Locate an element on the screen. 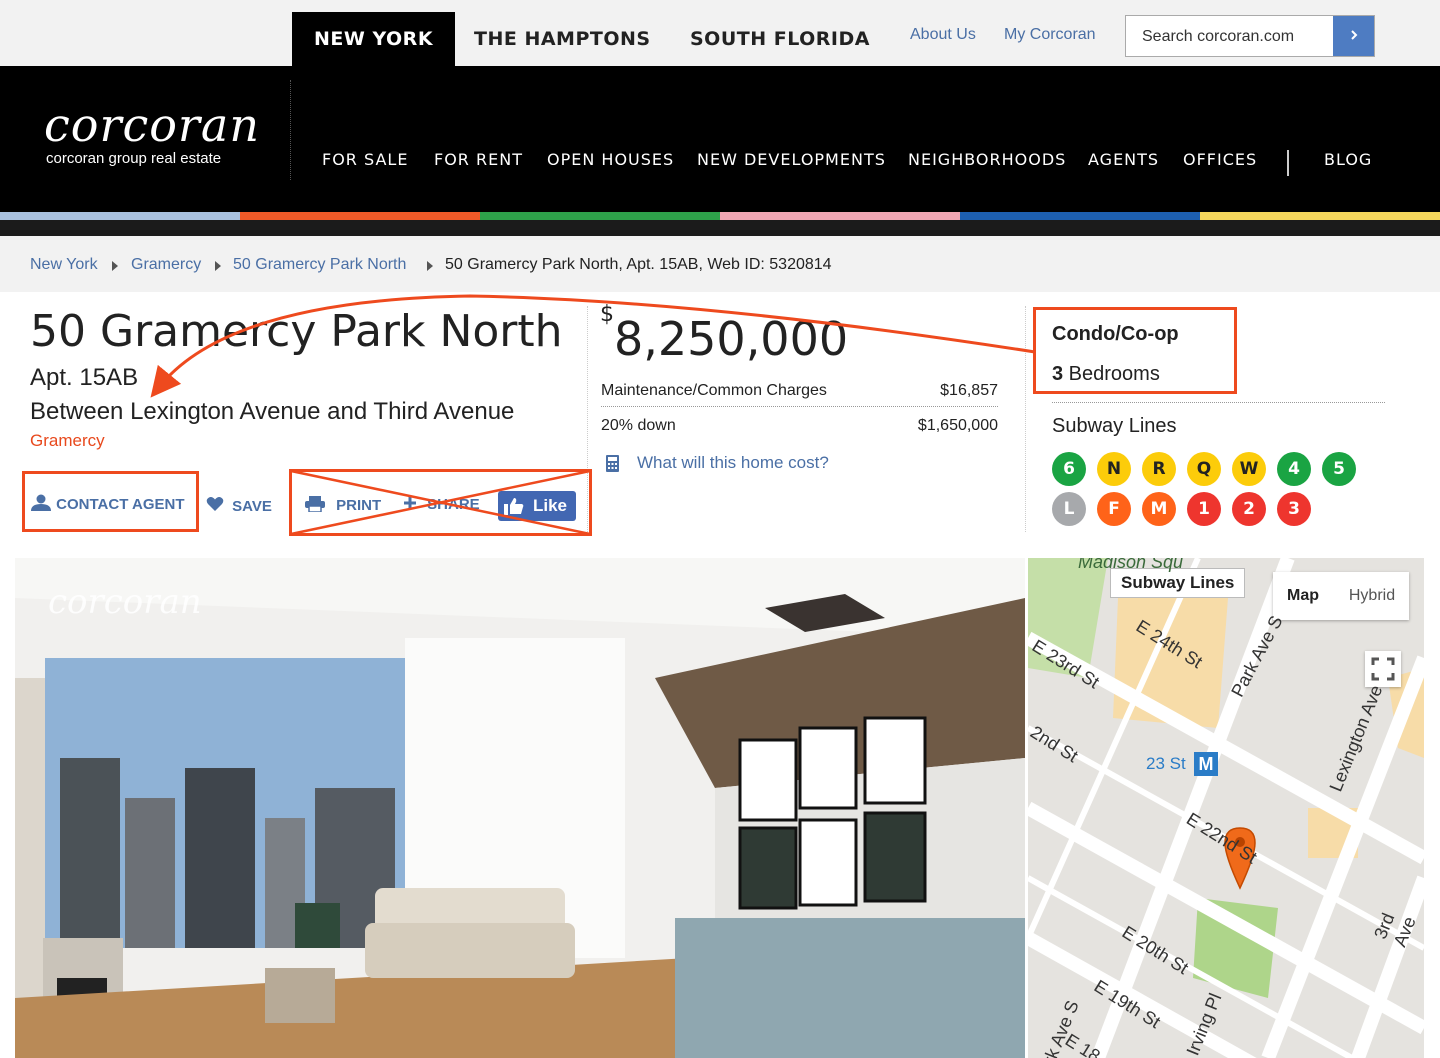  subway-lines-heading: Subway Lines is located at coordinates (1114, 426).